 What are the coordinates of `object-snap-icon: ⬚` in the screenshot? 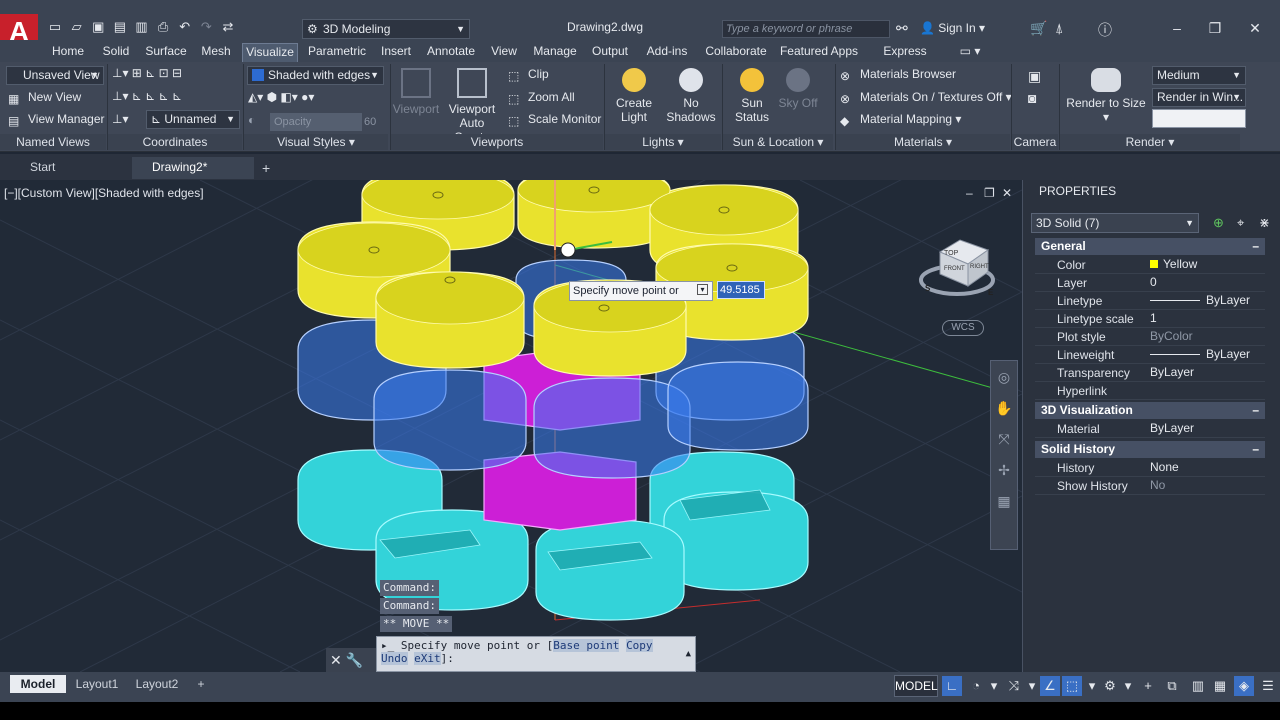 It's located at (1072, 686).